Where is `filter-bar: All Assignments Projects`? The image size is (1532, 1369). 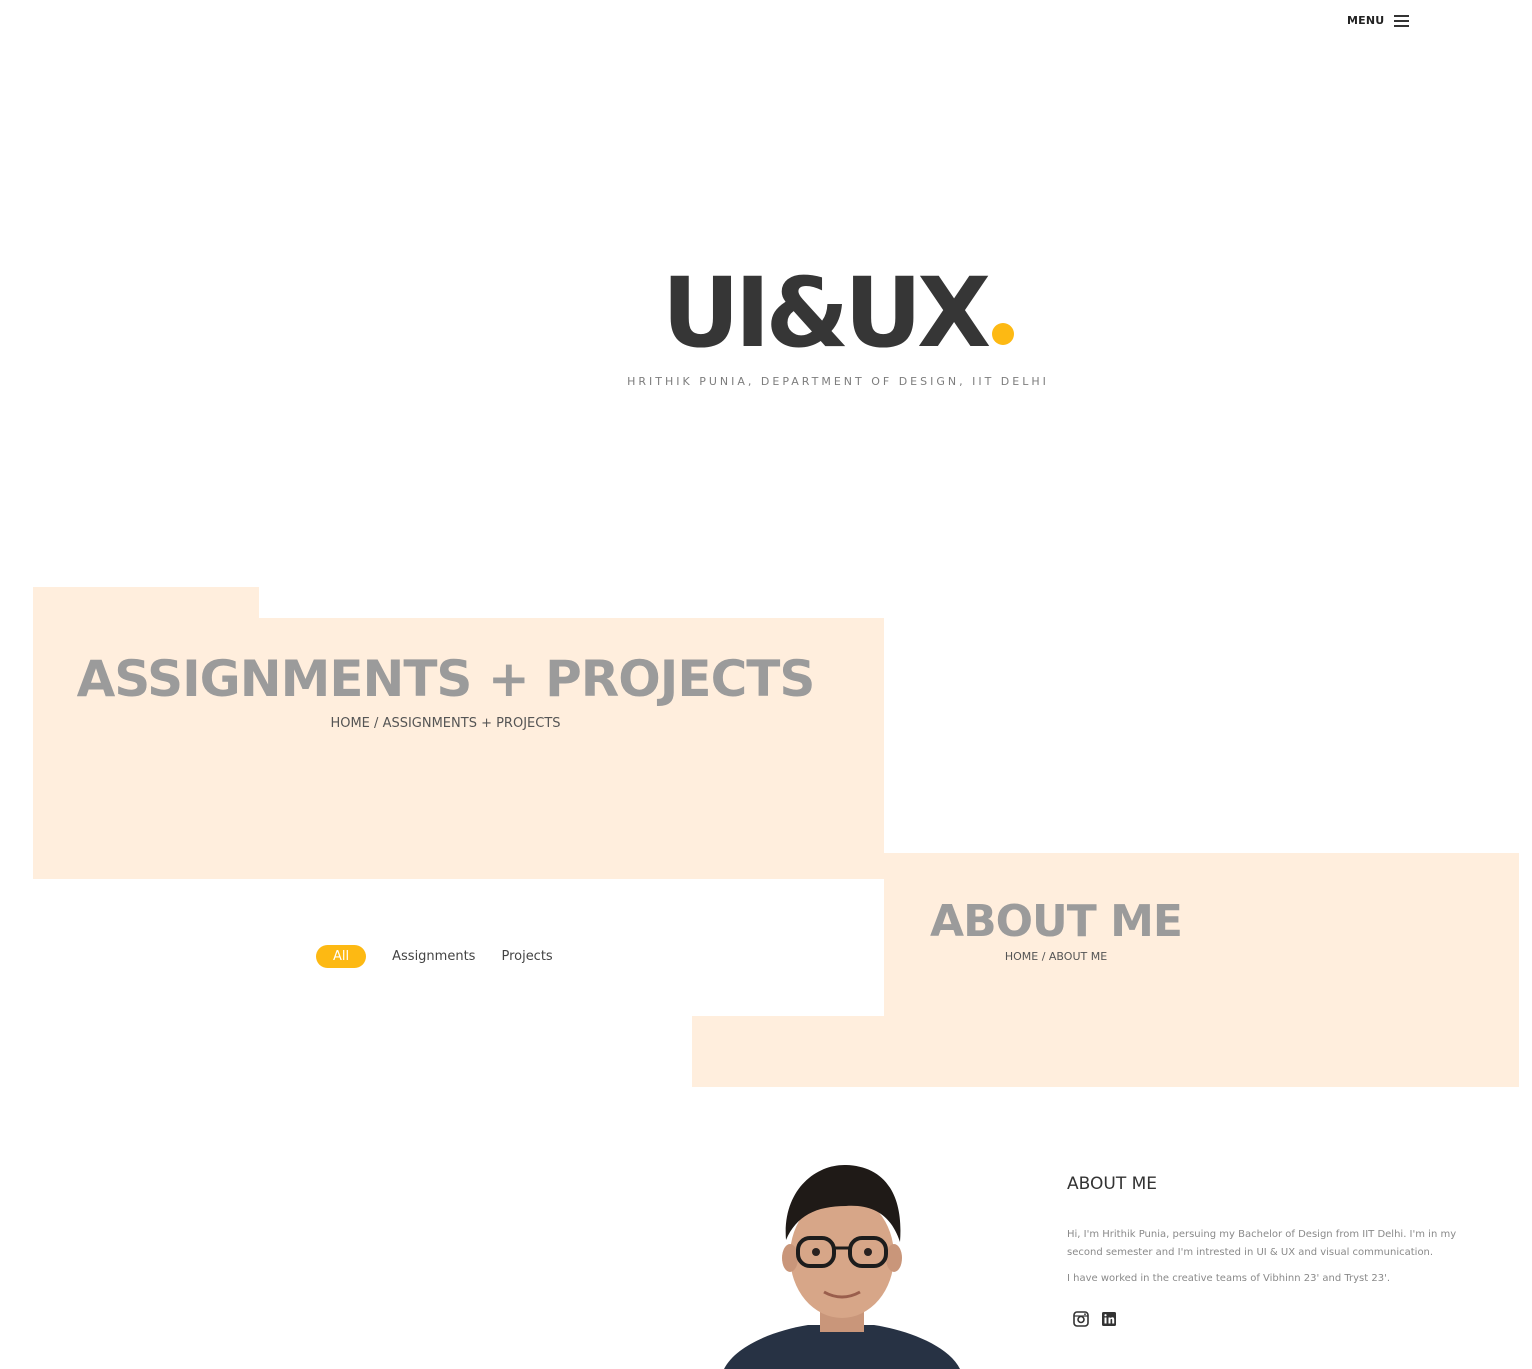 filter-bar: All Assignments Projects is located at coordinates (434, 956).